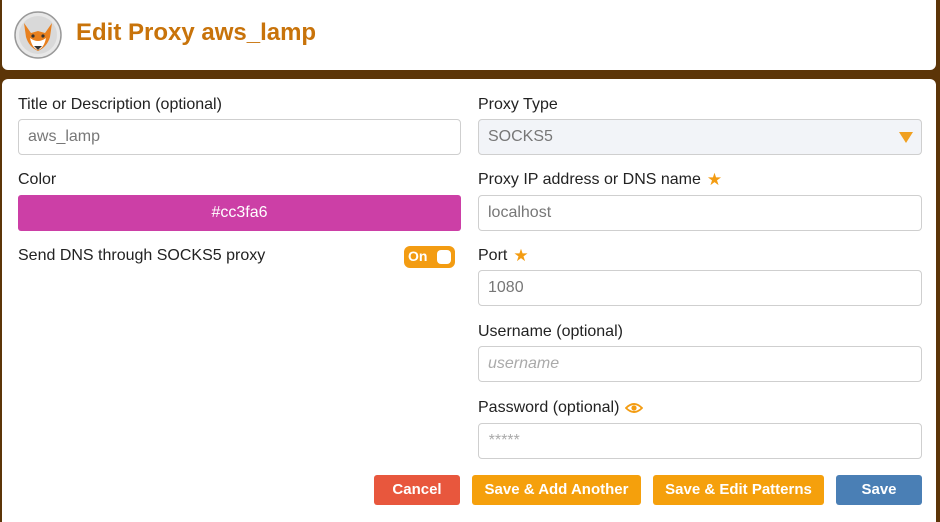  I want to click on save-edit-patterns-button: Save & Edit Patterns, so click(738, 490).